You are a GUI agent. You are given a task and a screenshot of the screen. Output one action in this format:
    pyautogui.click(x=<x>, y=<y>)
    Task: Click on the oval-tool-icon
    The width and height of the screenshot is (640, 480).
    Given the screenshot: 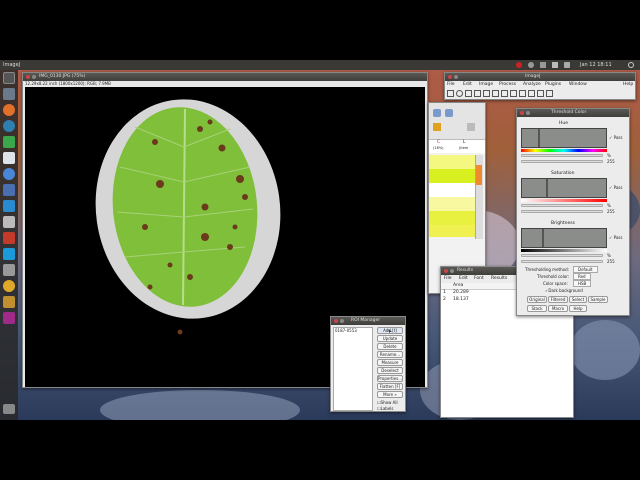 What is the action you would take?
    pyautogui.click(x=459, y=93)
    